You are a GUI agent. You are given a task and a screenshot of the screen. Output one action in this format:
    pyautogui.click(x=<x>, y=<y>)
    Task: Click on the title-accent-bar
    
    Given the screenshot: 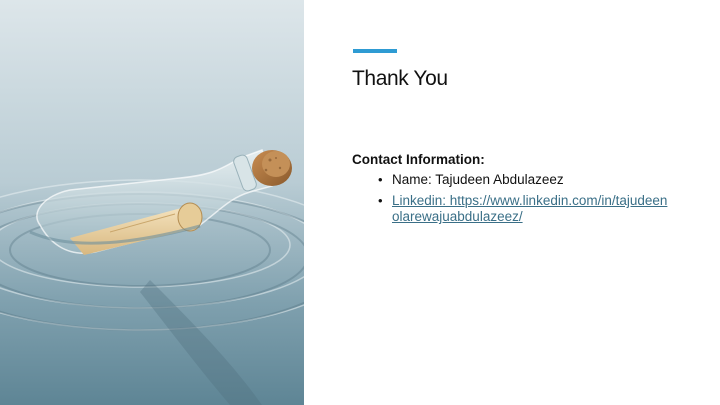 What is the action you would take?
    pyautogui.click(x=375, y=51)
    